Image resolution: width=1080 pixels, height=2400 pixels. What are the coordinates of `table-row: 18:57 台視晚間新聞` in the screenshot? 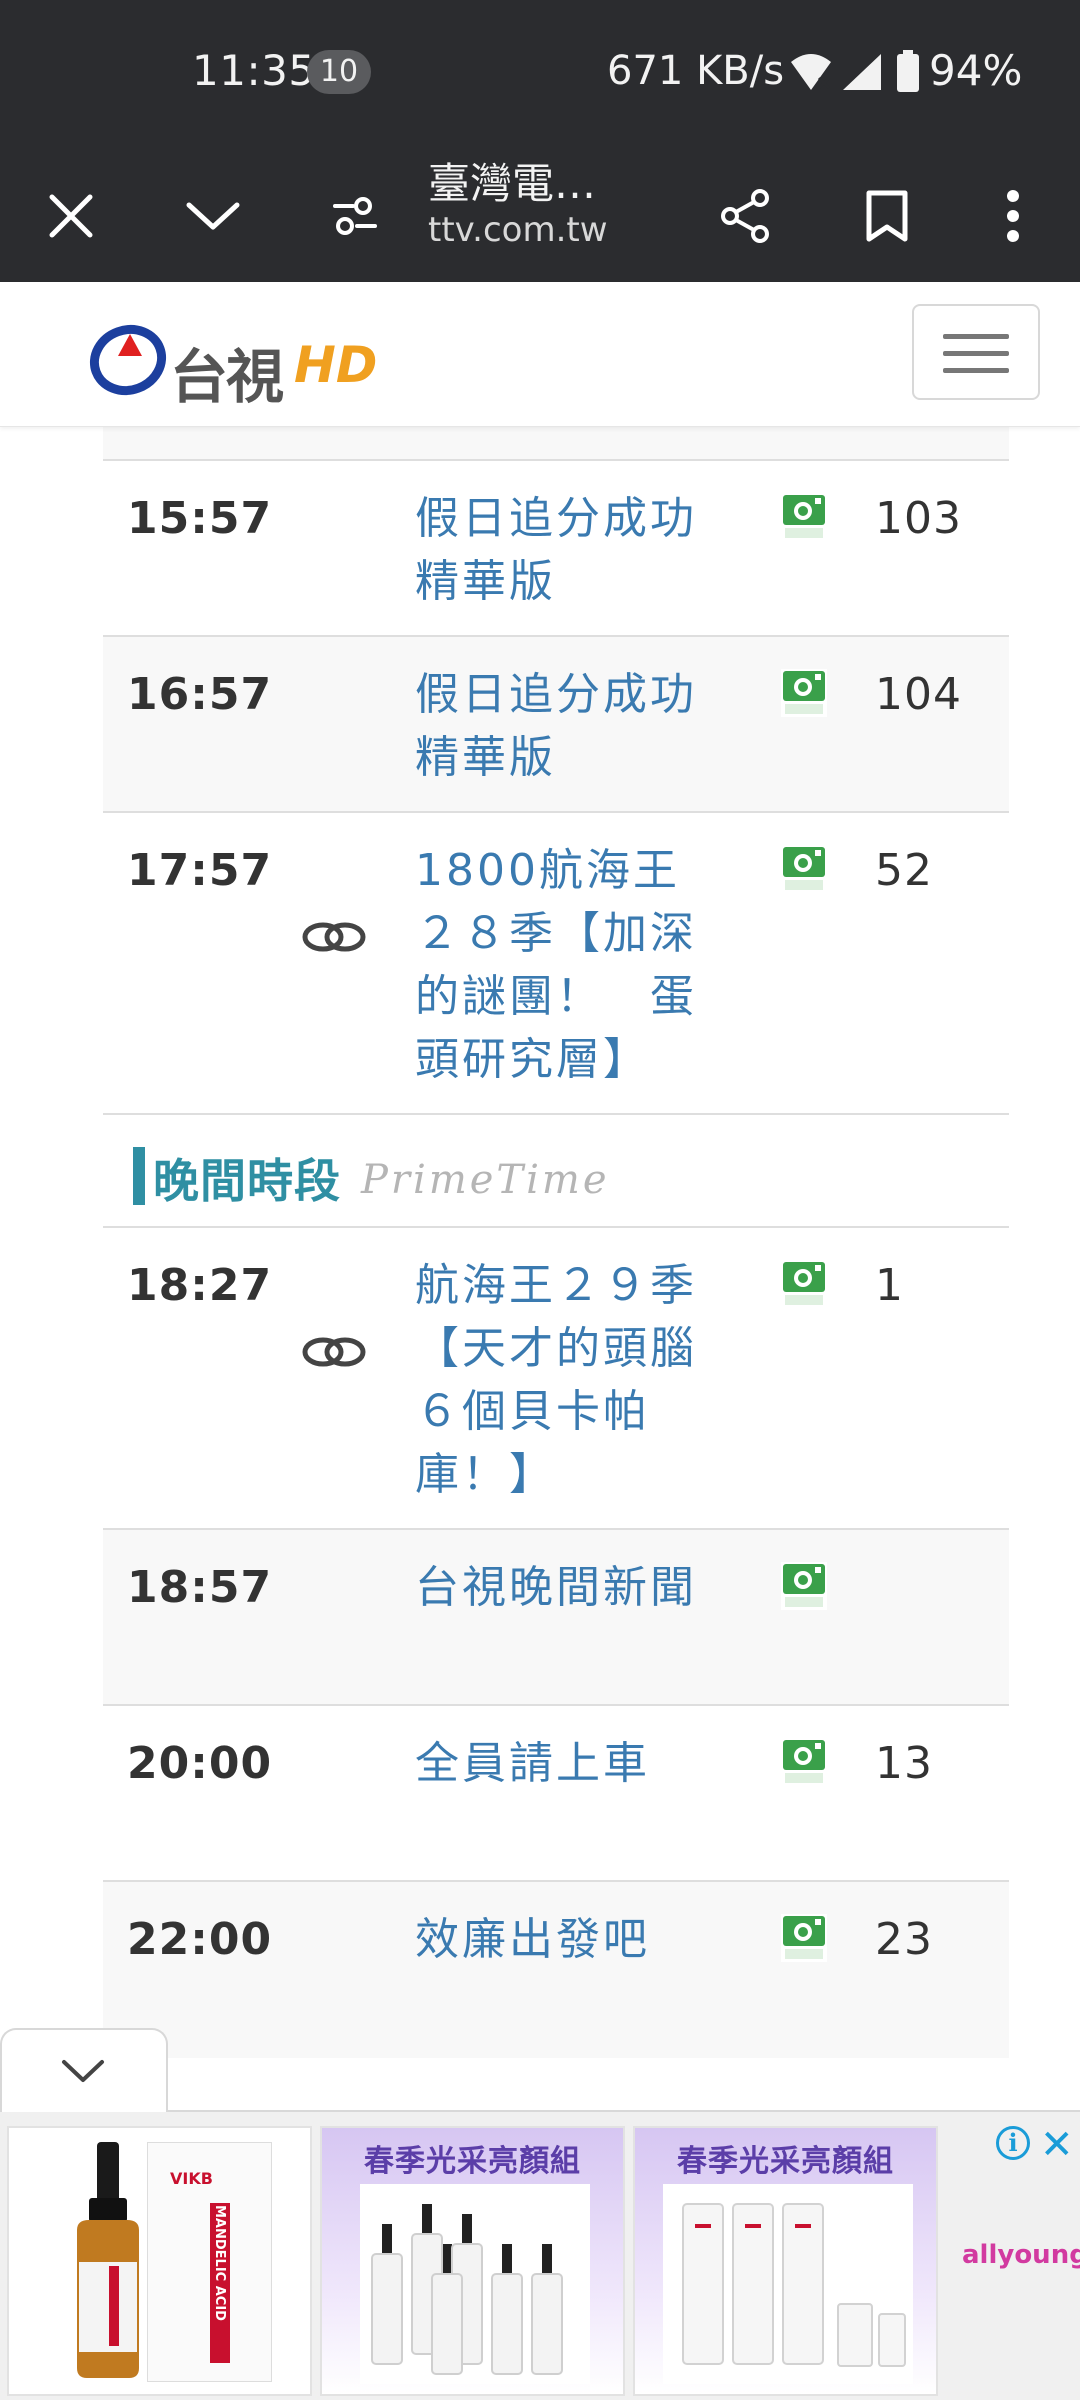 It's located at (556, 1618).